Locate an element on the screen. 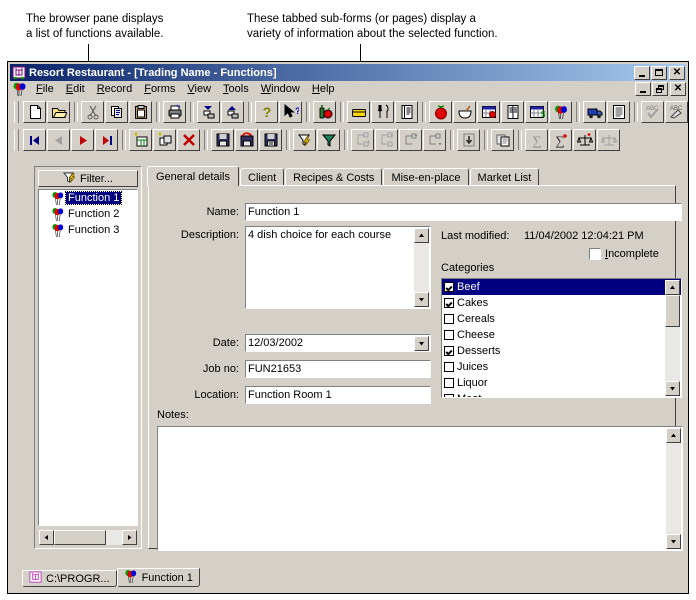 The image size is (696, 600). description-scrollbar is located at coordinates (421, 267).